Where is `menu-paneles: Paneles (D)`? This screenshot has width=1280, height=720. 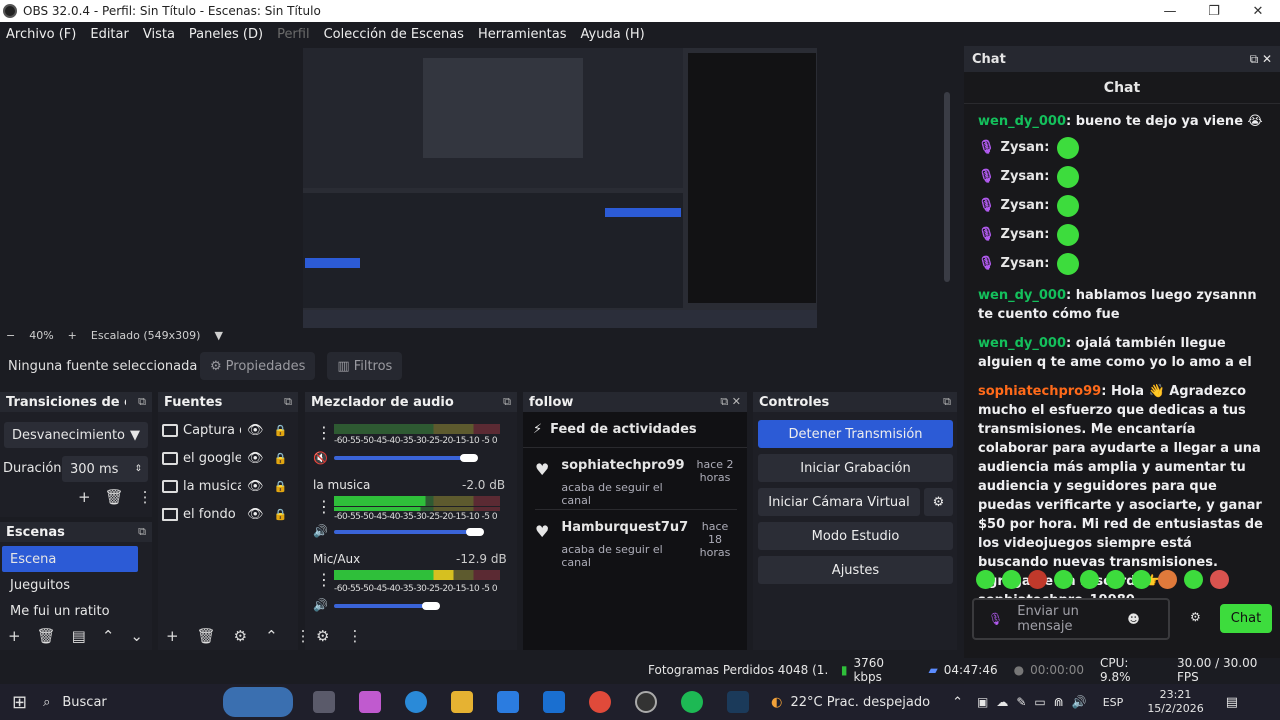
menu-paneles: Paneles (D) is located at coordinates (226, 34).